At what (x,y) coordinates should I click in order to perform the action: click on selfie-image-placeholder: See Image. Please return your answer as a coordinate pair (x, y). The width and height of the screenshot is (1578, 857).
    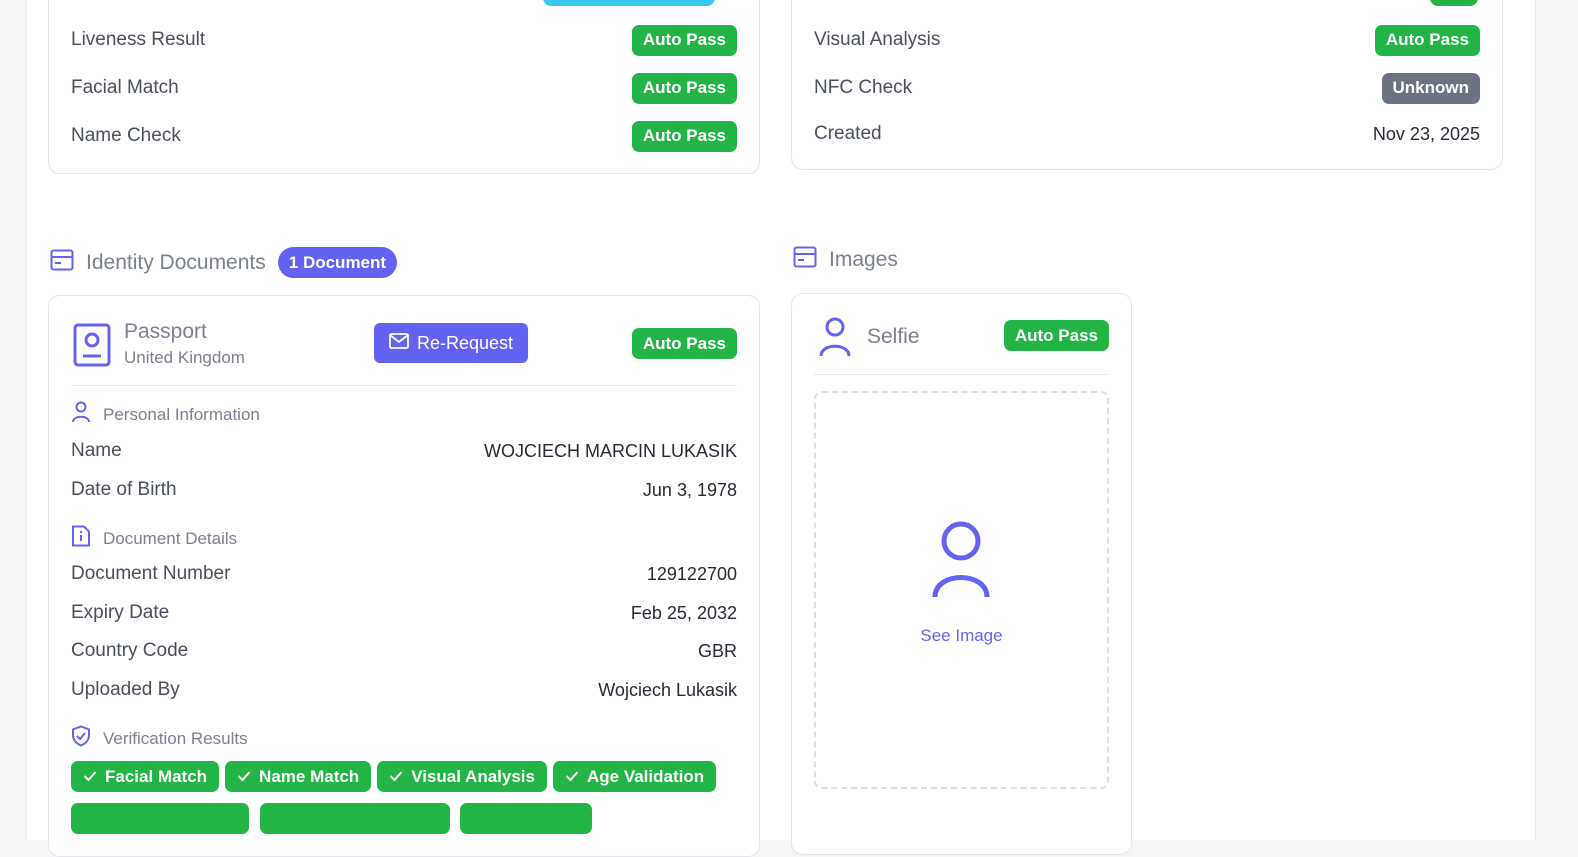
    Looking at the image, I should click on (961, 590).